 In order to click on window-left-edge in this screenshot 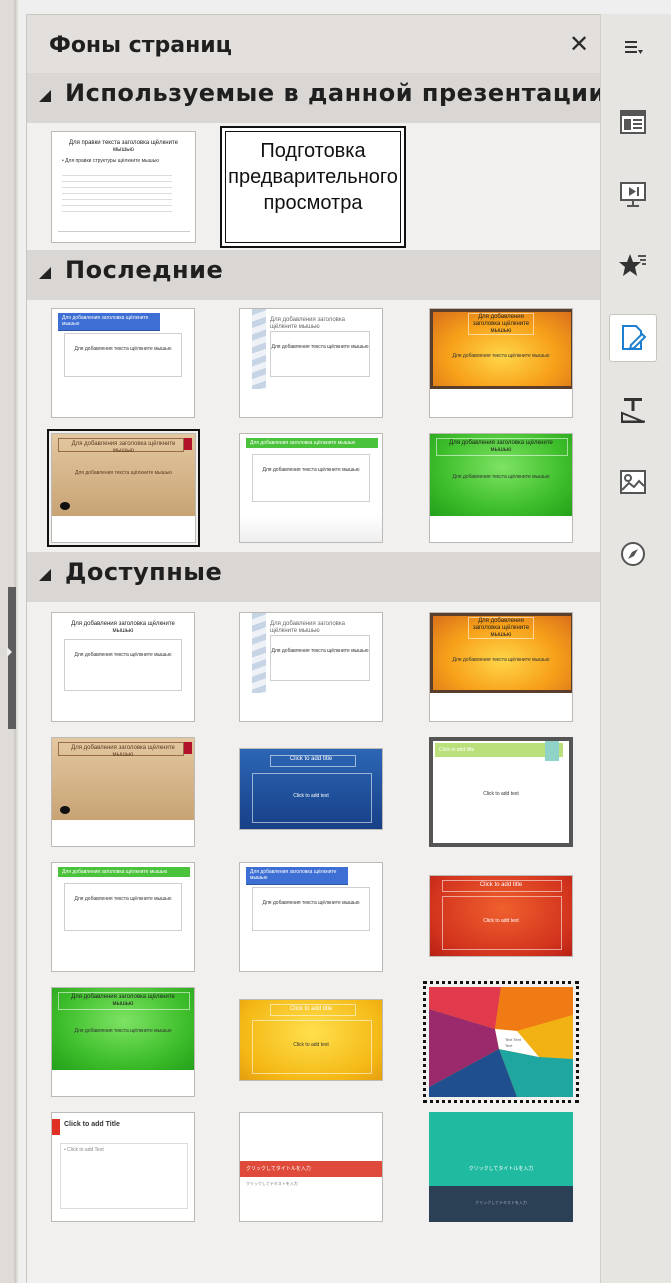, I will do `click(9, 641)`.